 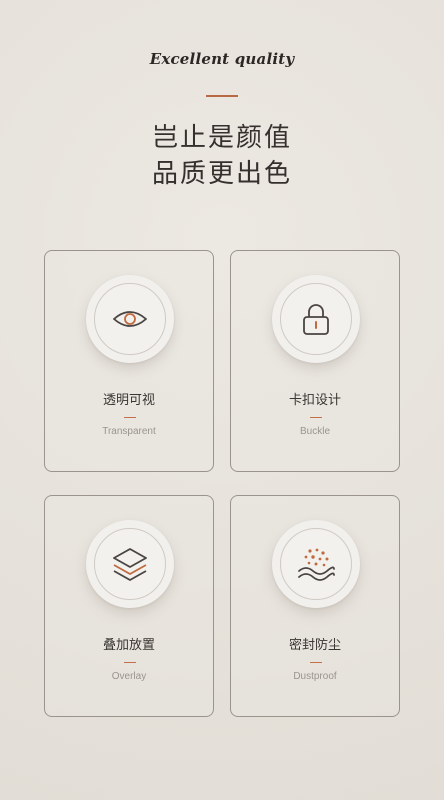 I want to click on feature-subtitle: Overlay, so click(x=129, y=676).